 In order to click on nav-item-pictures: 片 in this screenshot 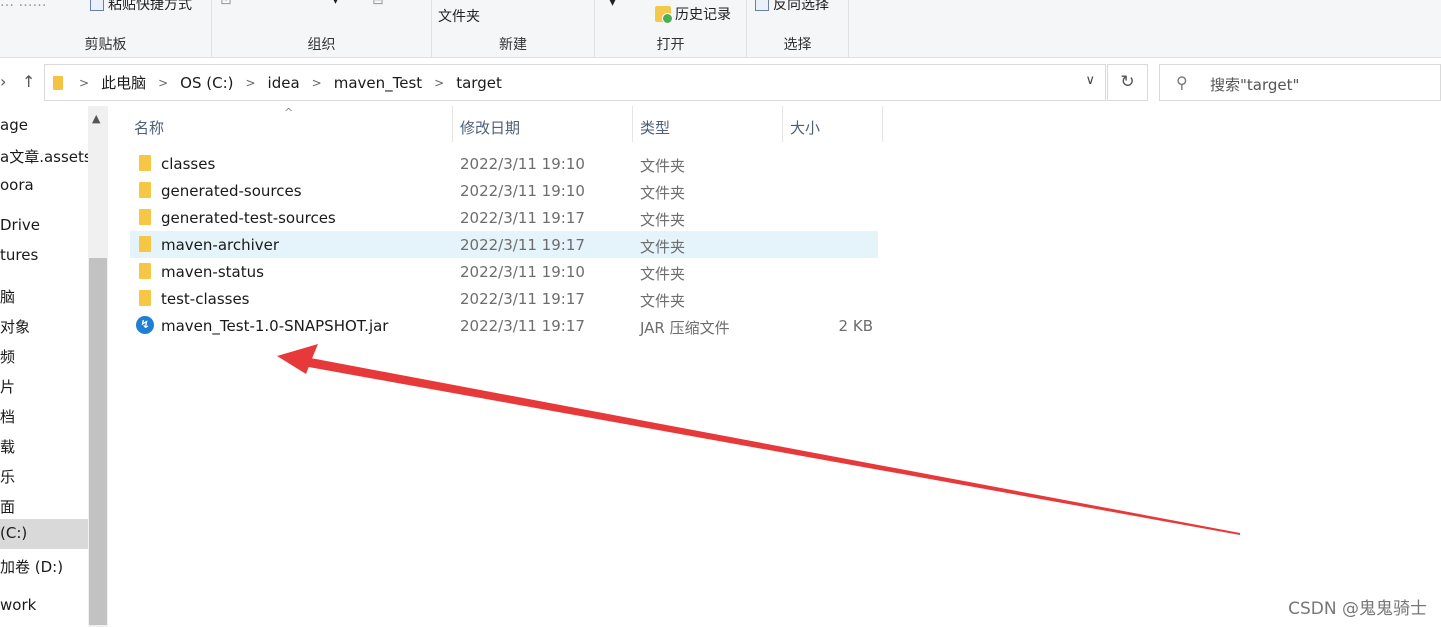, I will do `click(7, 386)`.